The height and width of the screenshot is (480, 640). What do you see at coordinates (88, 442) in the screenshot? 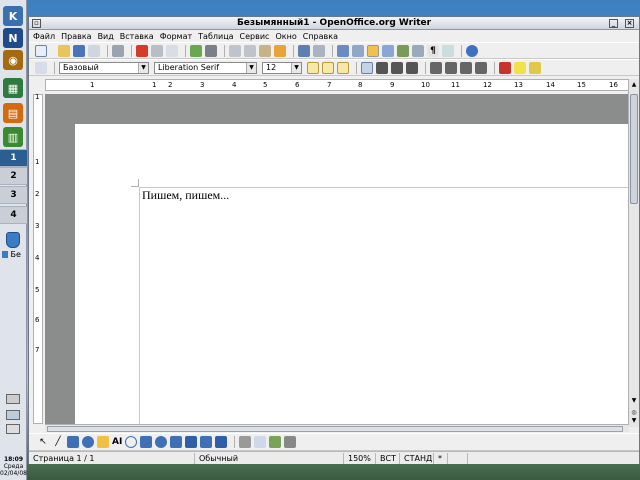
I see `ellipse-icon` at bounding box center [88, 442].